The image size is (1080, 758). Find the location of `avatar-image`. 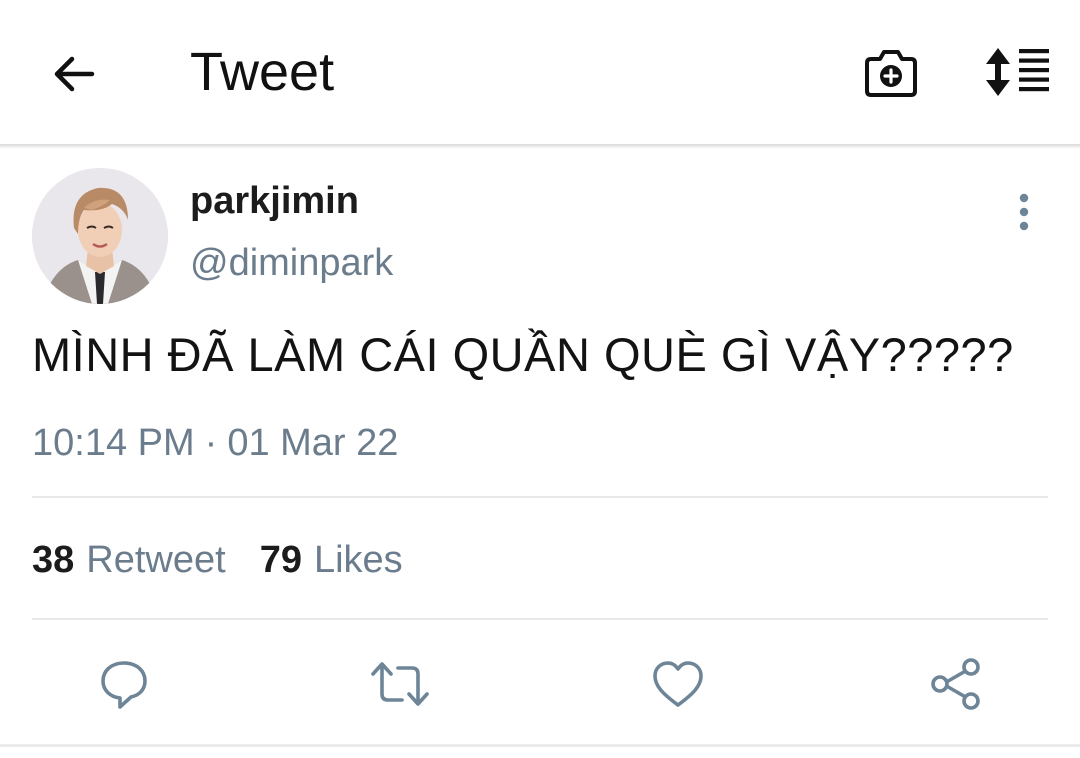

avatar-image is located at coordinates (100, 236).